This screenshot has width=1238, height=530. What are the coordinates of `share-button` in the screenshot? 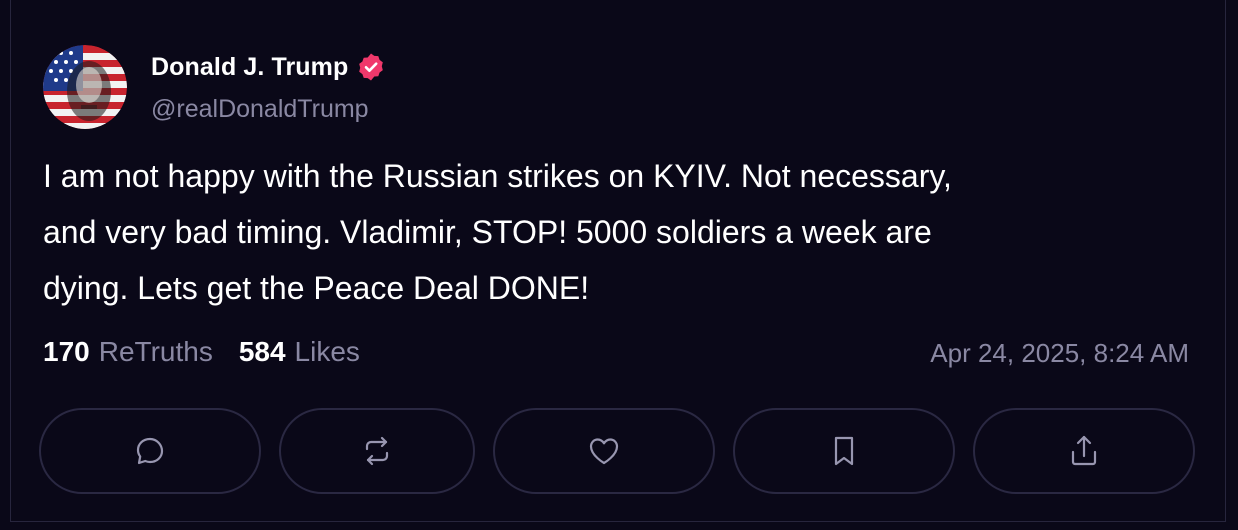 It's located at (1084, 451).